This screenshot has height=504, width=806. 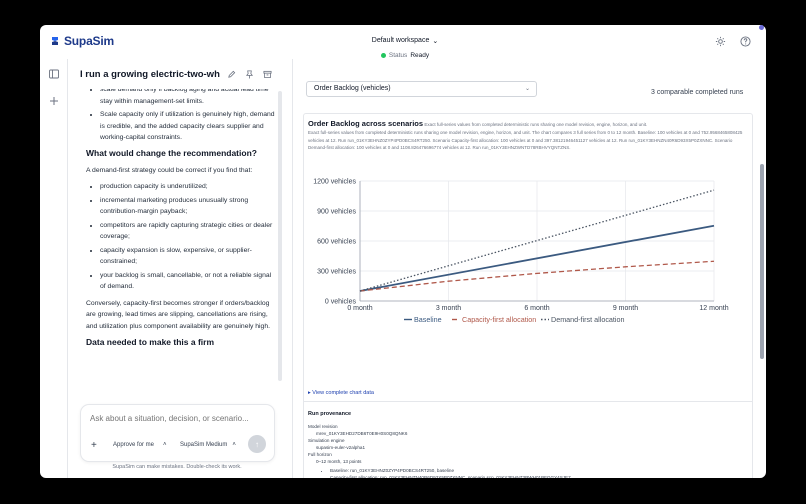 What do you see at coordinates (249, 74) in the screenshot?
I see `pin-icon` at bounding box center [249, 74].